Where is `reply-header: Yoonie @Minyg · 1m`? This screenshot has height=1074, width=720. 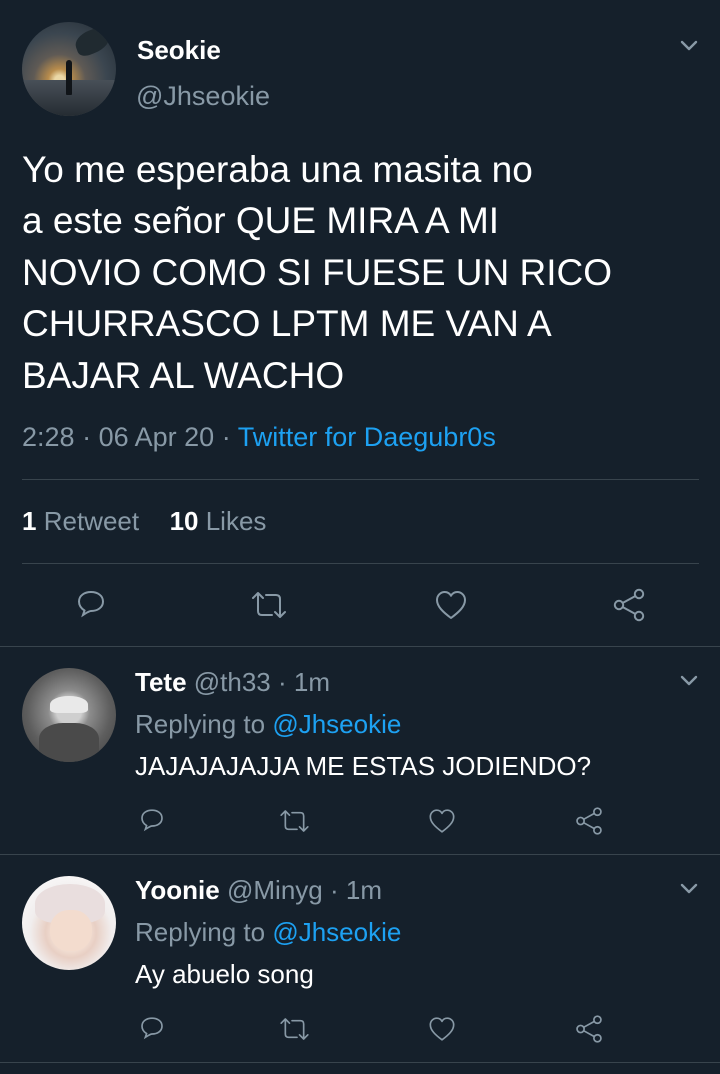
reply-header: Yoonie @Minyg · 1m is located at coordinates (258, 890).